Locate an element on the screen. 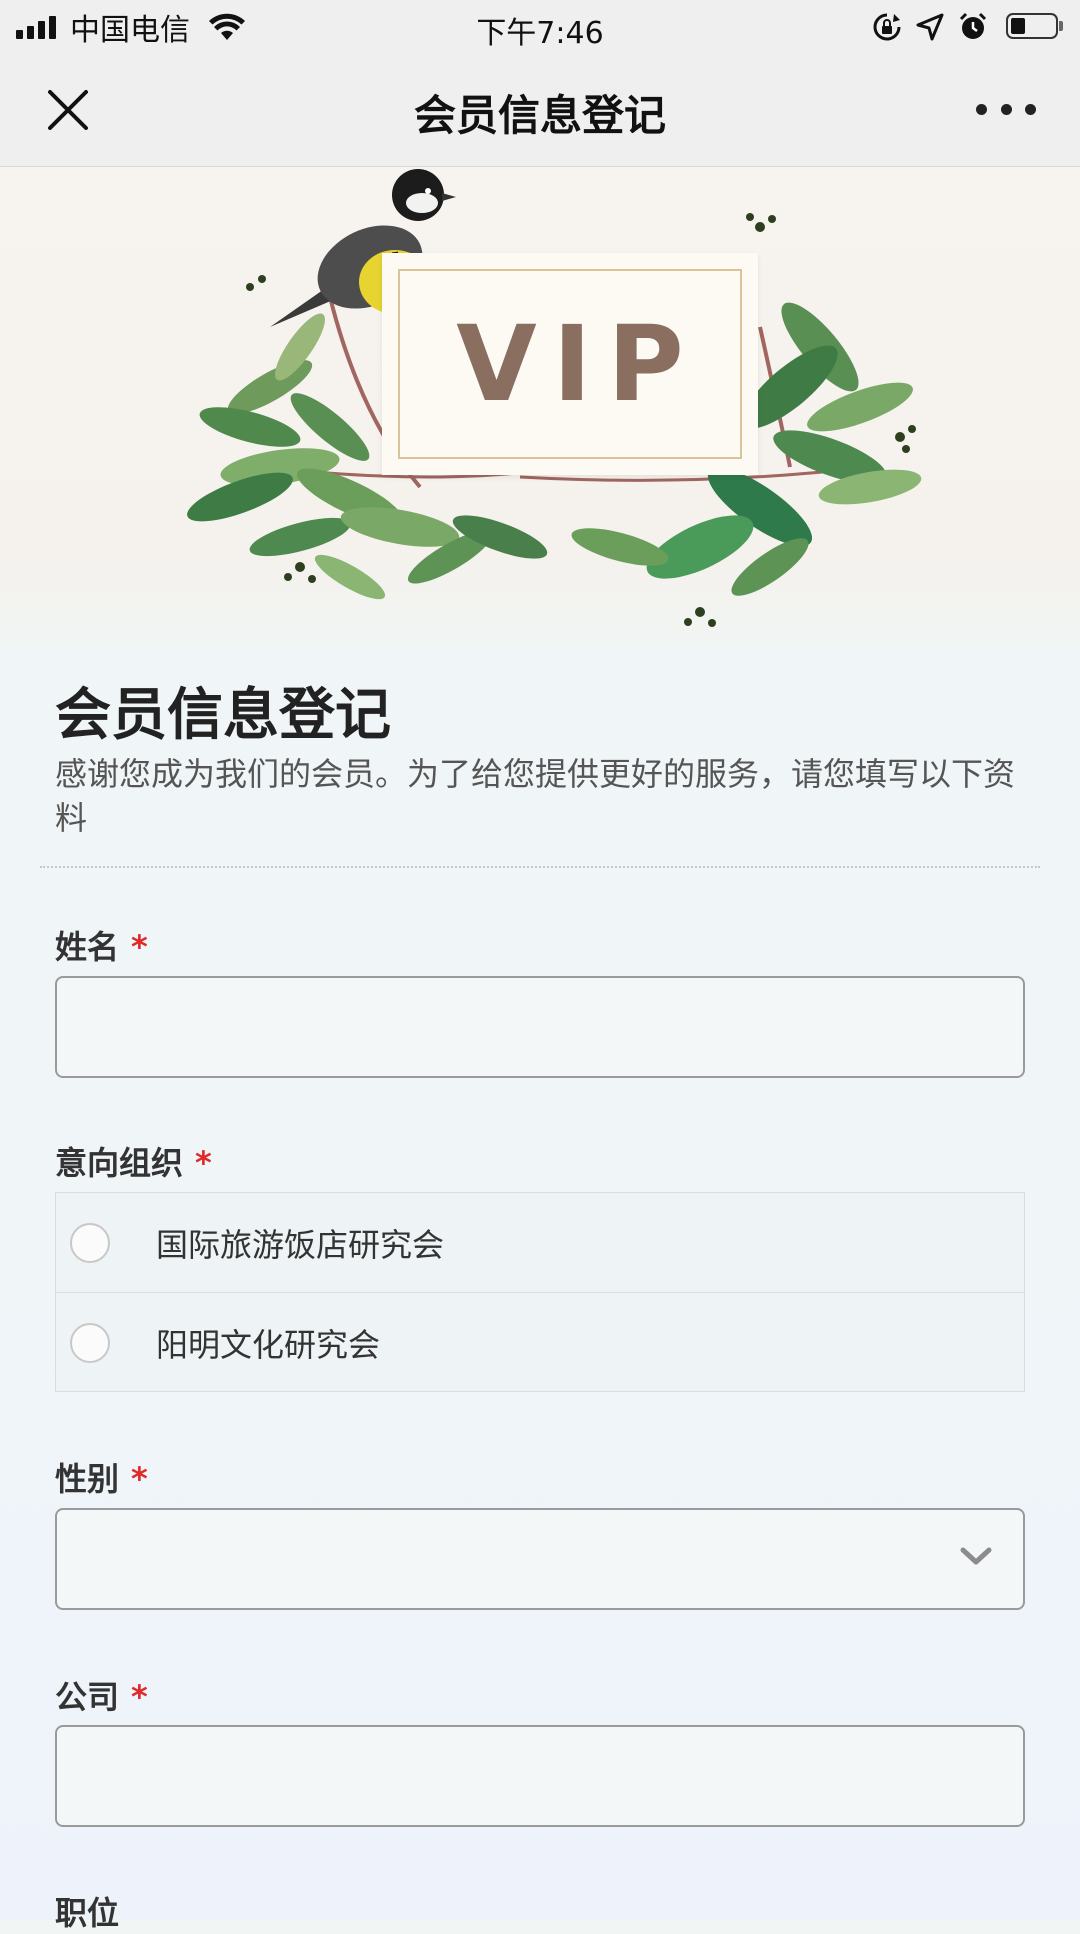 The image size is (1080, 1934). vip-card: VIP is located at coordinates (570, 364).